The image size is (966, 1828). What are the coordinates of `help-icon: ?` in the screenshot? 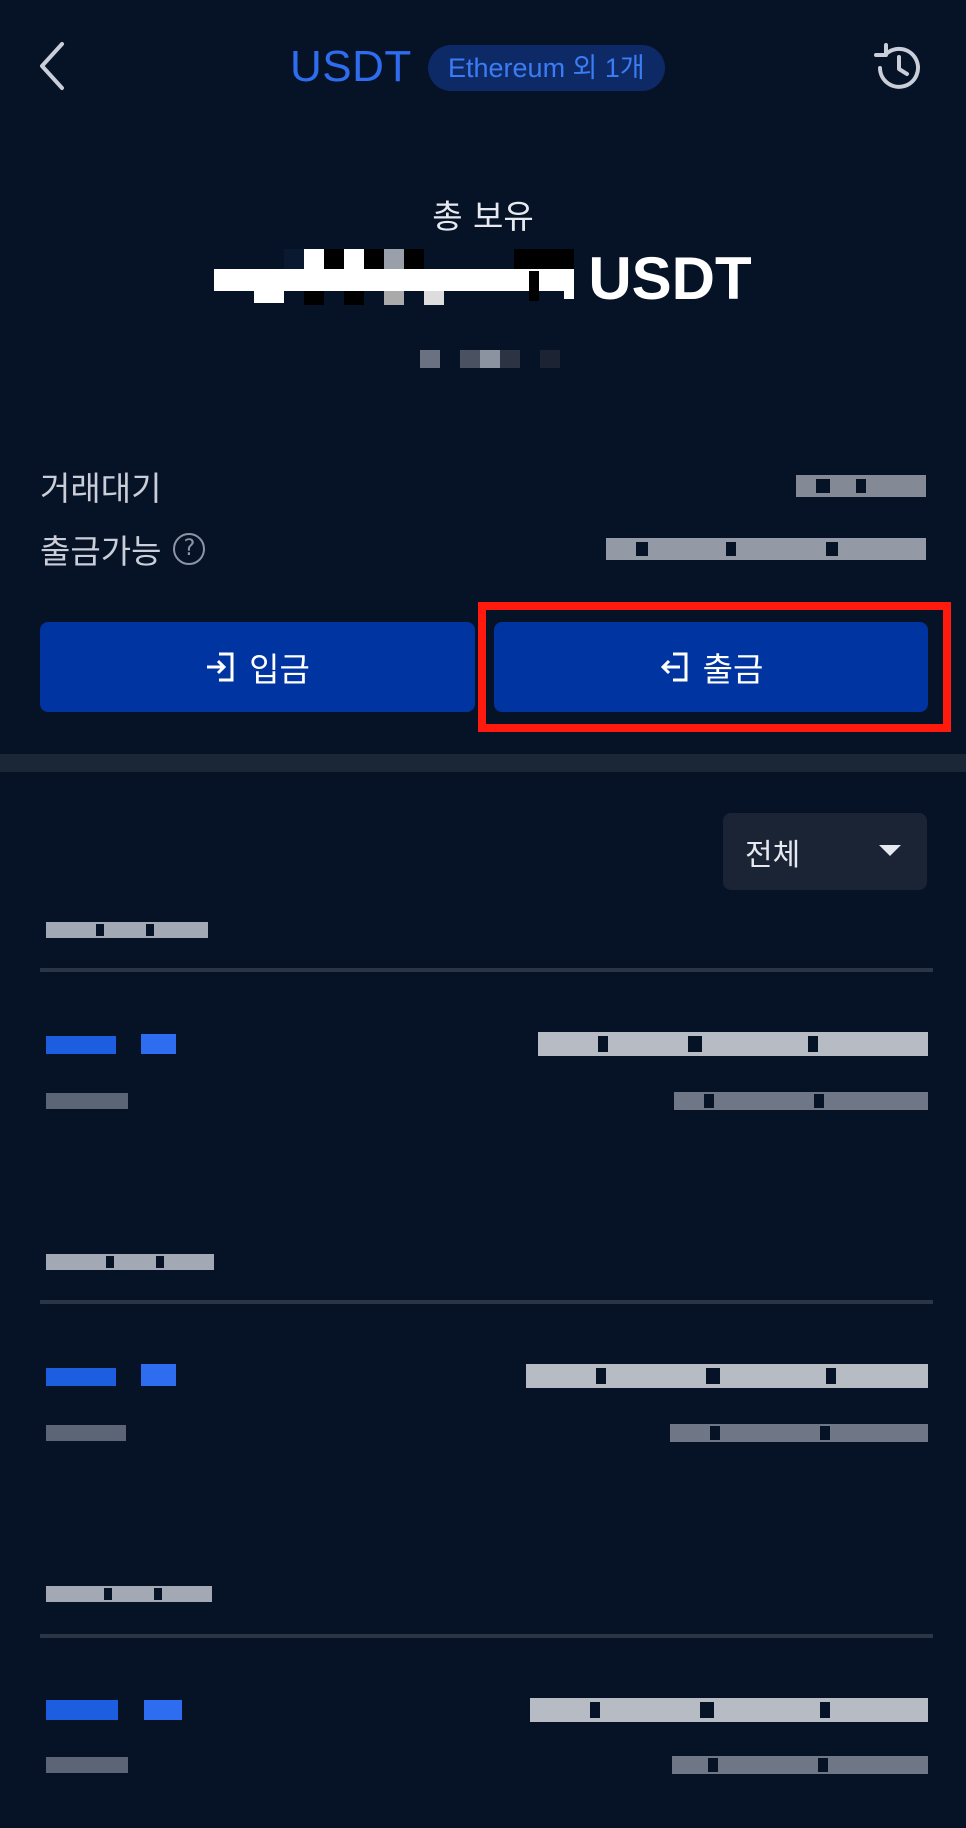 It's located at (189, 549).